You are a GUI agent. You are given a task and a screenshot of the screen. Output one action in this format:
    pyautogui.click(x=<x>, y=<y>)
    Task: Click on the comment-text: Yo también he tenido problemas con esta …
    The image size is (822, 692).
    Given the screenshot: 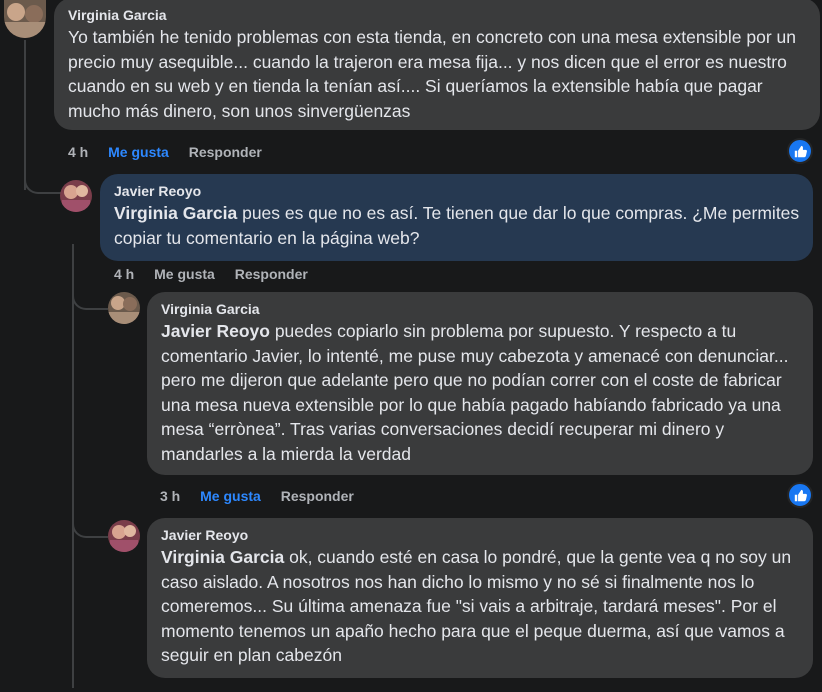 What is the action you would take?
    pyautogui.click(x=432, y=74)
    